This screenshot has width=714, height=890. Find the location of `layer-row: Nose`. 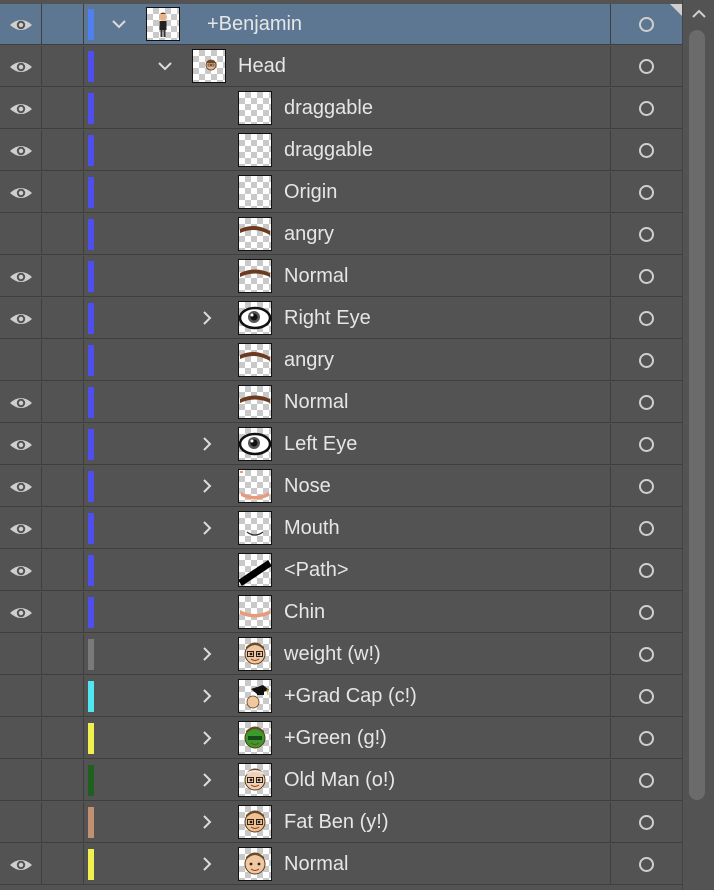

layer-row: Nose is located at coordinates (341, 486).